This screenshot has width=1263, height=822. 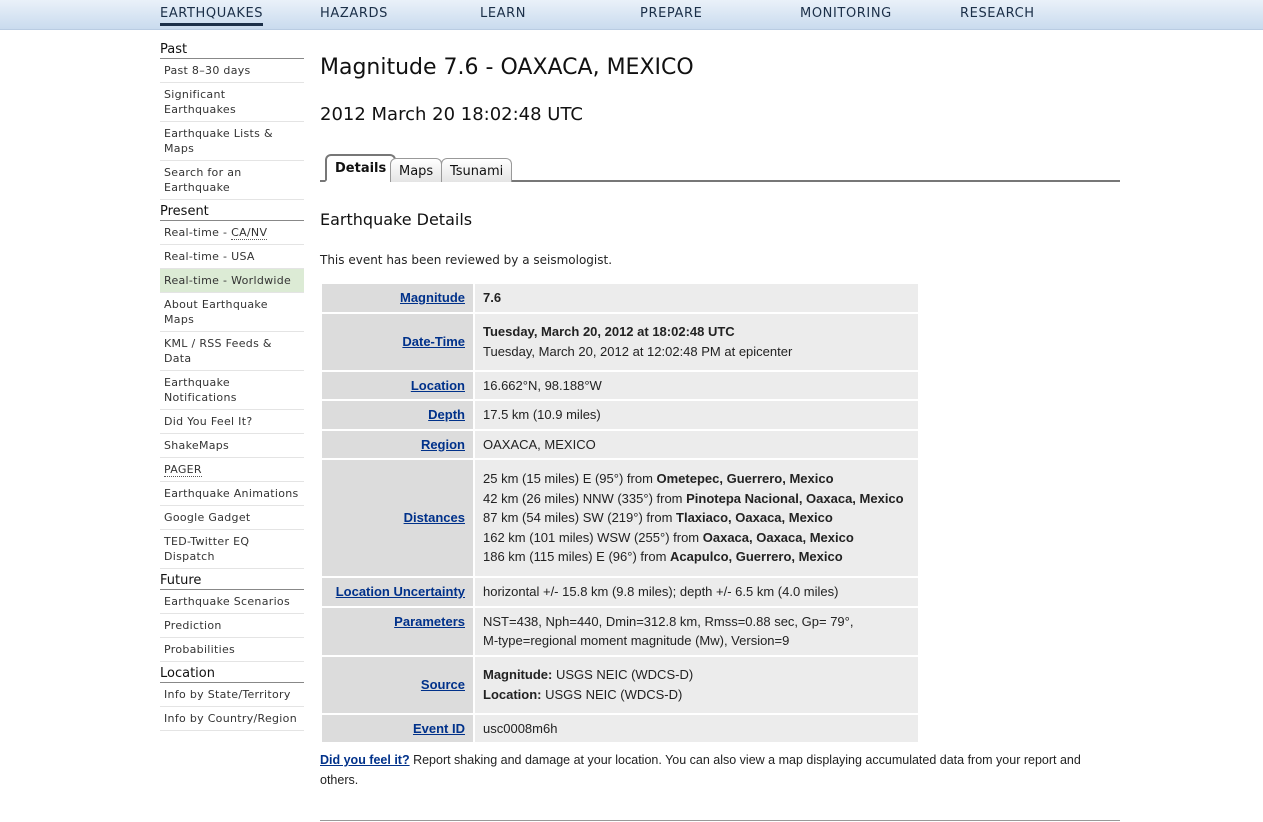 I want to click on sidebar-heading-past: Past, so click(x=232, y=49).